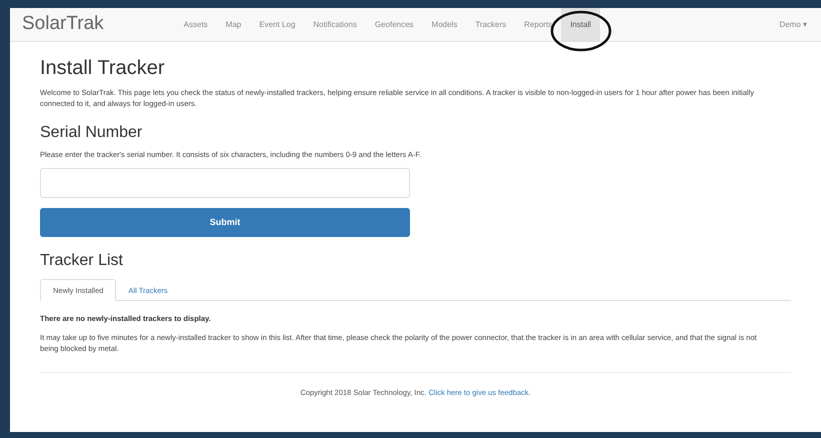 This screenshot has height=438, width=821. Describe the element at coordinates (277, 24) in the screenshot. I see `nav-link: Event Log` at that location.